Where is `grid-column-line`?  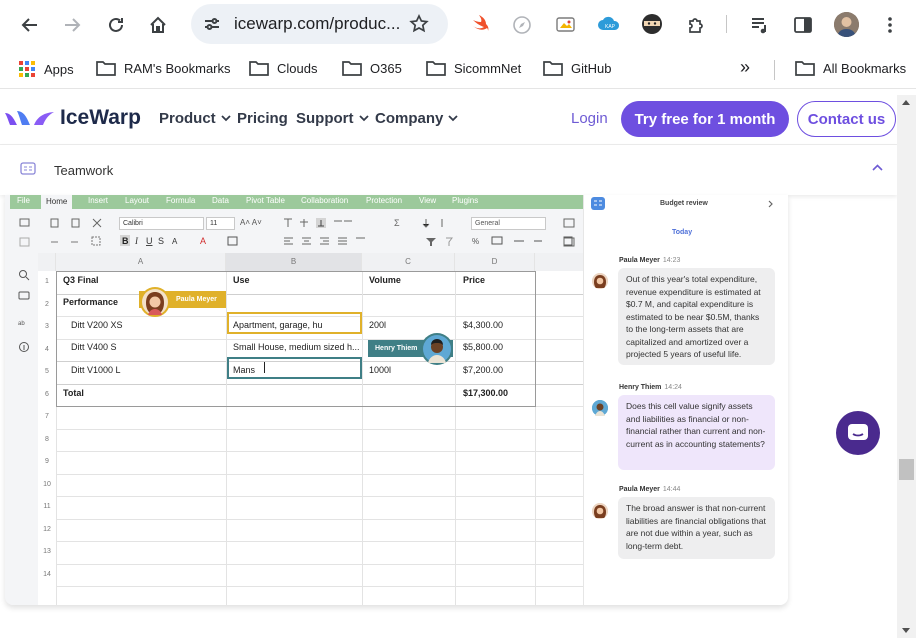 grid-column-line is located at coordinates (535, 438).